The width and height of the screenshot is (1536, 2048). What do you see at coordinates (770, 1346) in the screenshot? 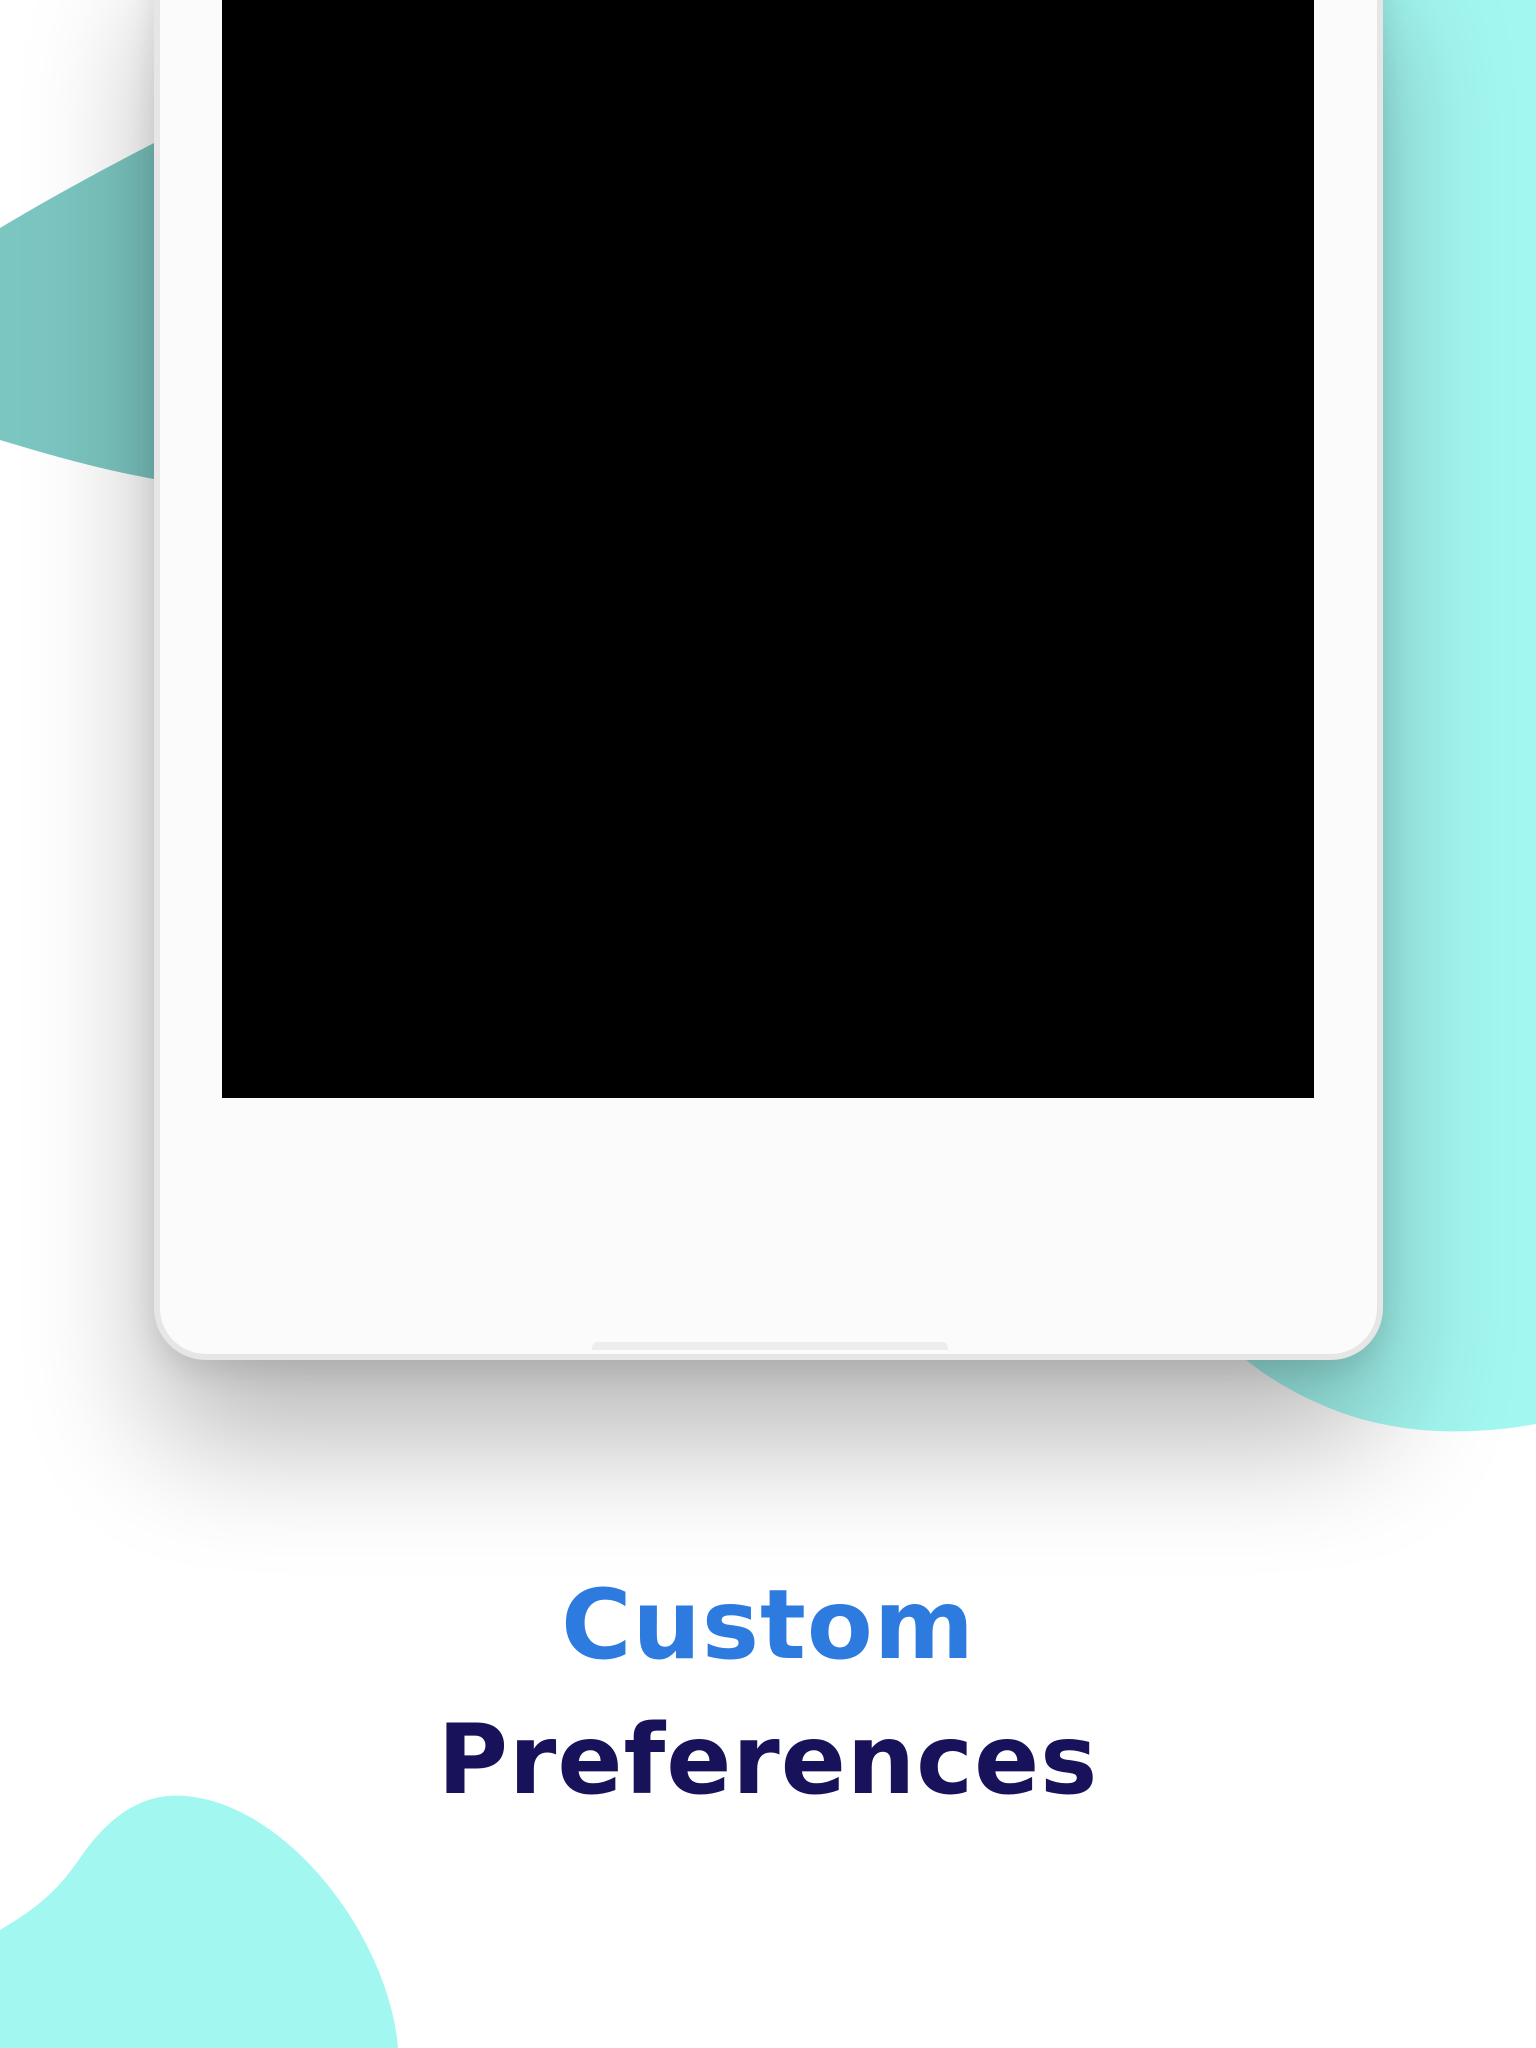
I see `home-indicator` at bounding box center [770, 1346].